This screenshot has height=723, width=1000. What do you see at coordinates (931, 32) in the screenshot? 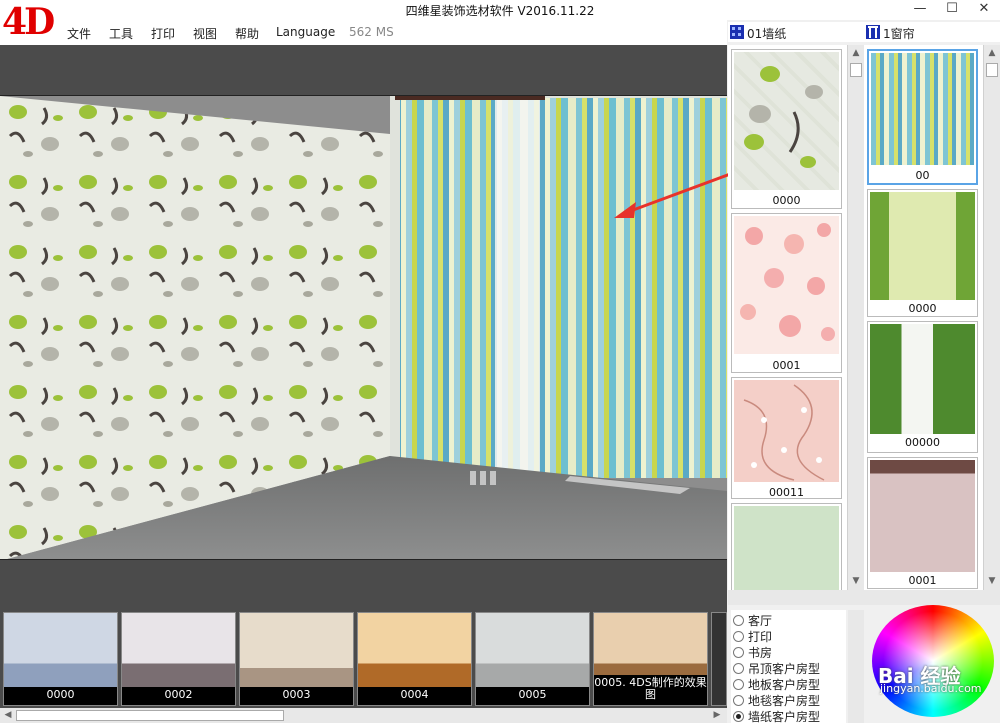
I see `curtain-header: 1窗帘` at bounding box center [931, 32].